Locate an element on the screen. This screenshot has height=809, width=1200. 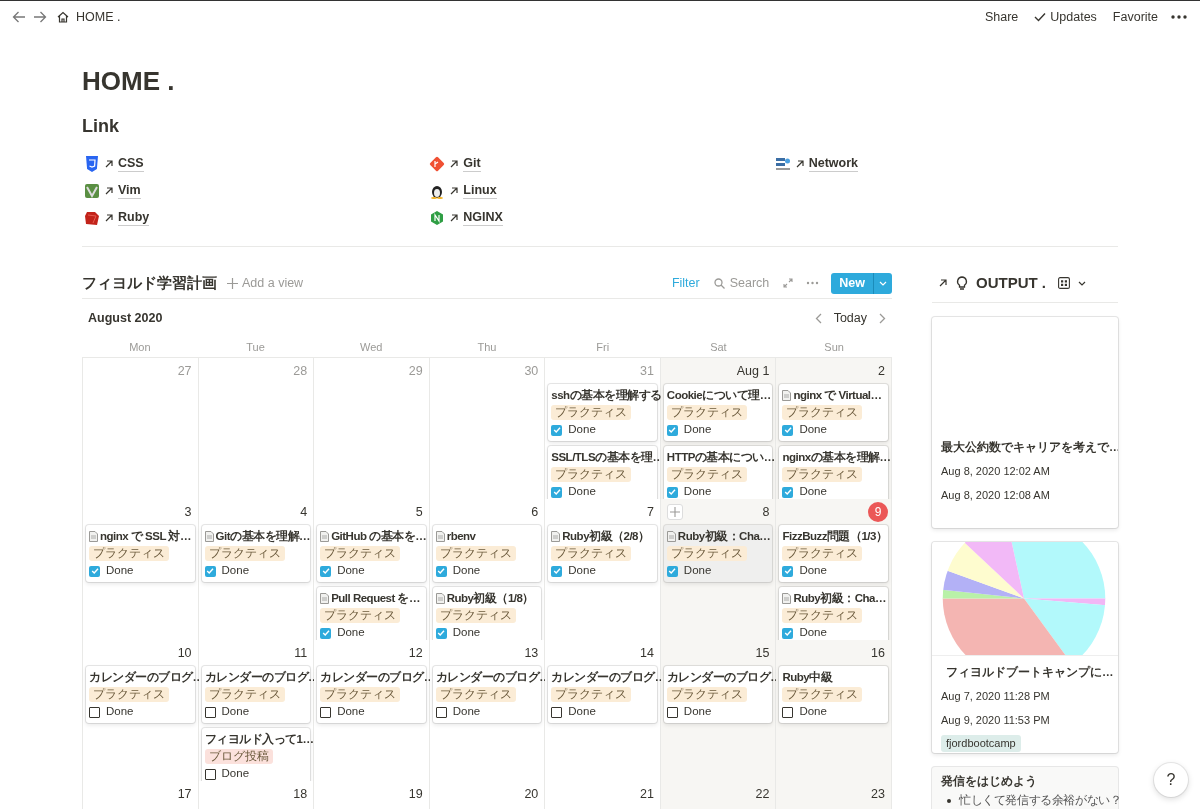
tag: ブログ投稿 is located at coordinates (238, 756).